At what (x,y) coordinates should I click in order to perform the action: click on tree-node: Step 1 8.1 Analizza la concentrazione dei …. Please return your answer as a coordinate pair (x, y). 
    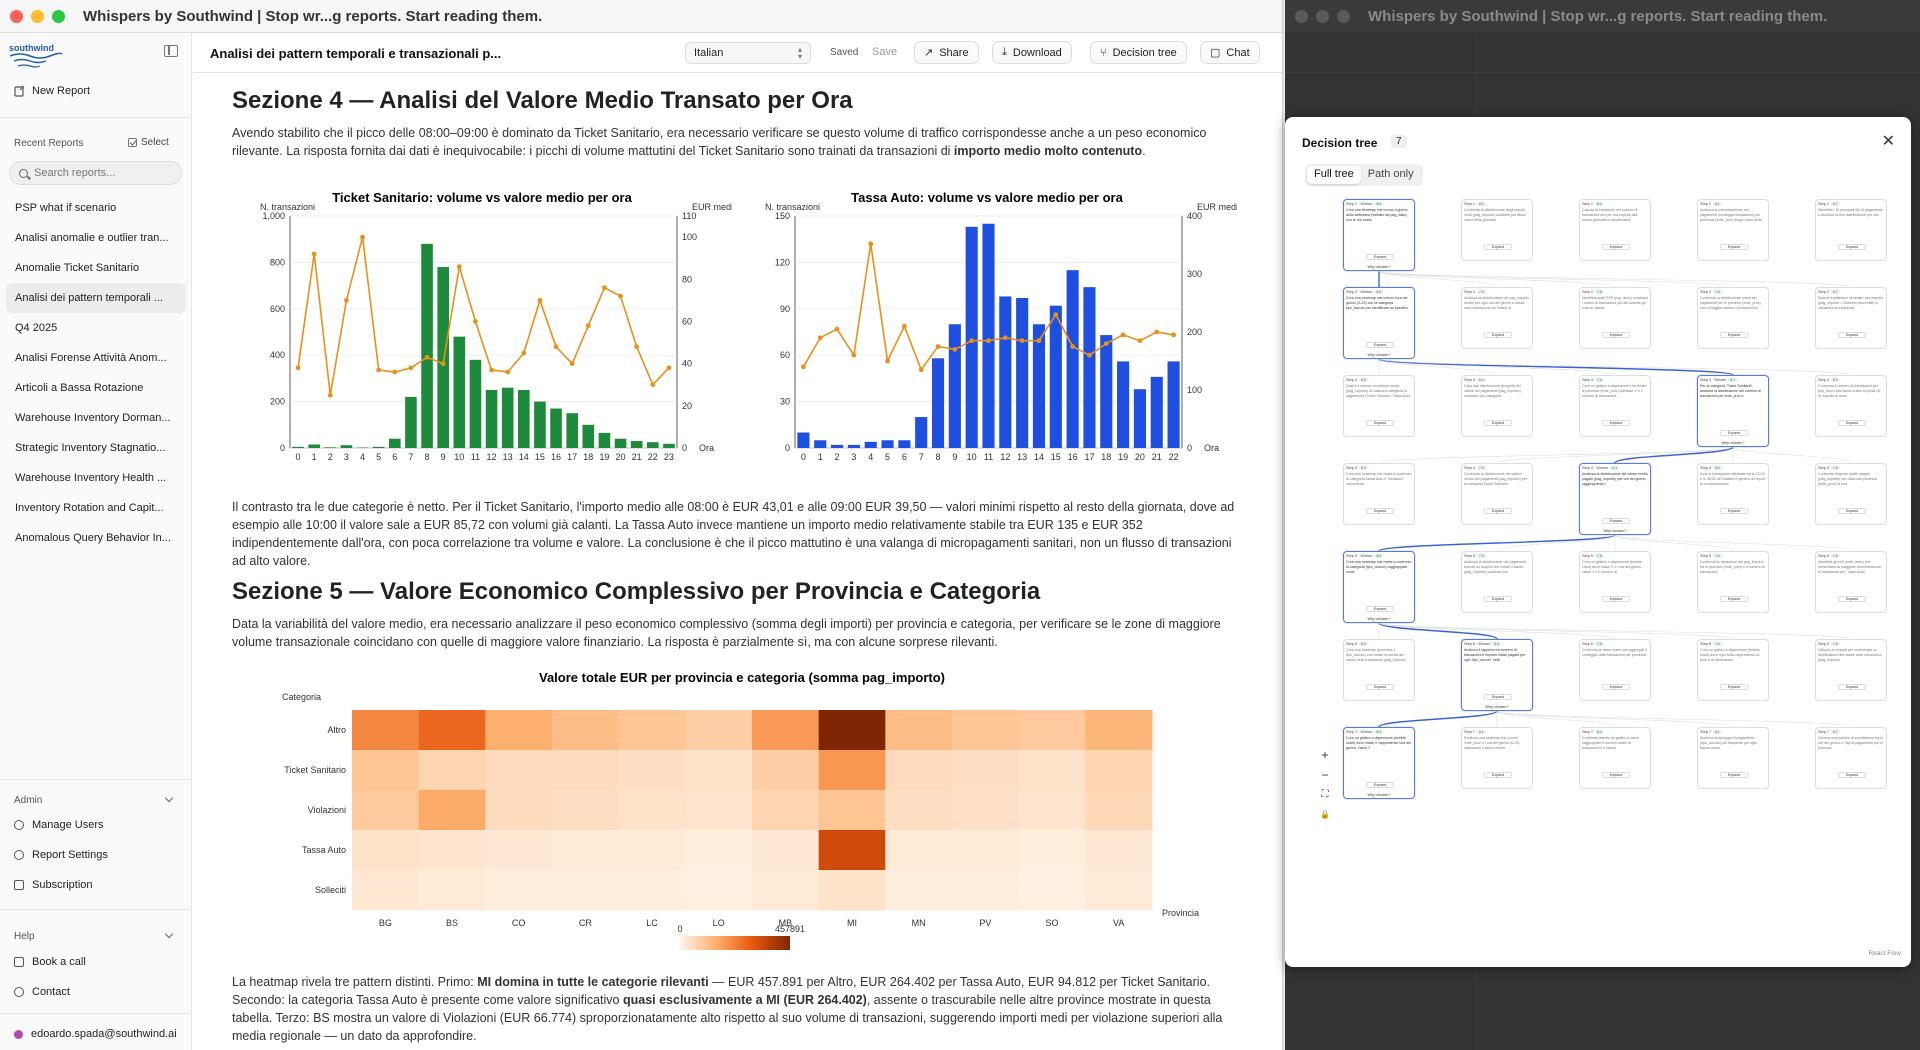
    Looking at the image, I should click on (1733, 230).